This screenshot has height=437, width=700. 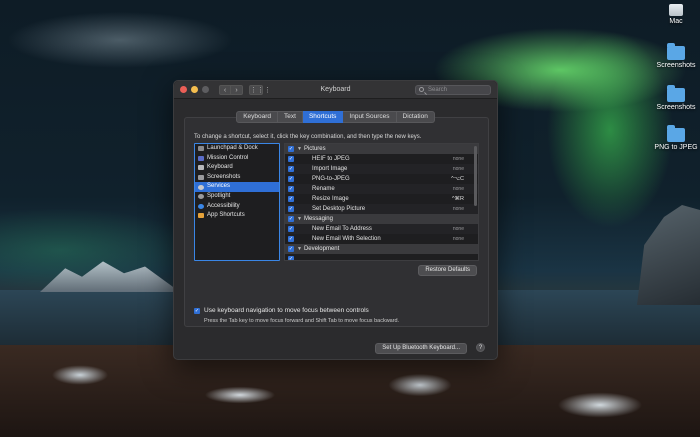 What do you see at coordinates (314, 149) in the screenshot?
I see `shortcut-group-name: Pictures` at bounding box center [314, 149].